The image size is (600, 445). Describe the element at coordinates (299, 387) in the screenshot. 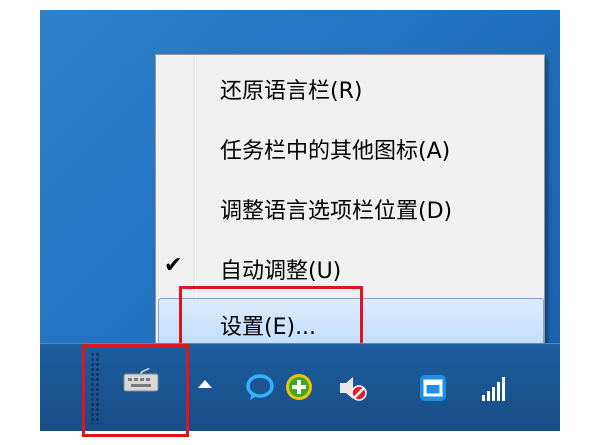

I see `green-plus-security-icon` at that location.